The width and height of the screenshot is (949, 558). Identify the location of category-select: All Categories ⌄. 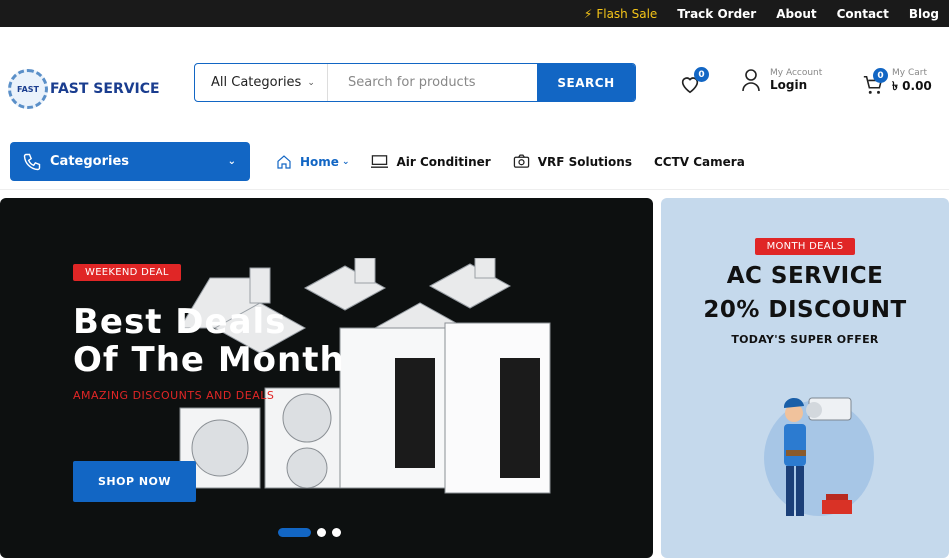
(261, 82).